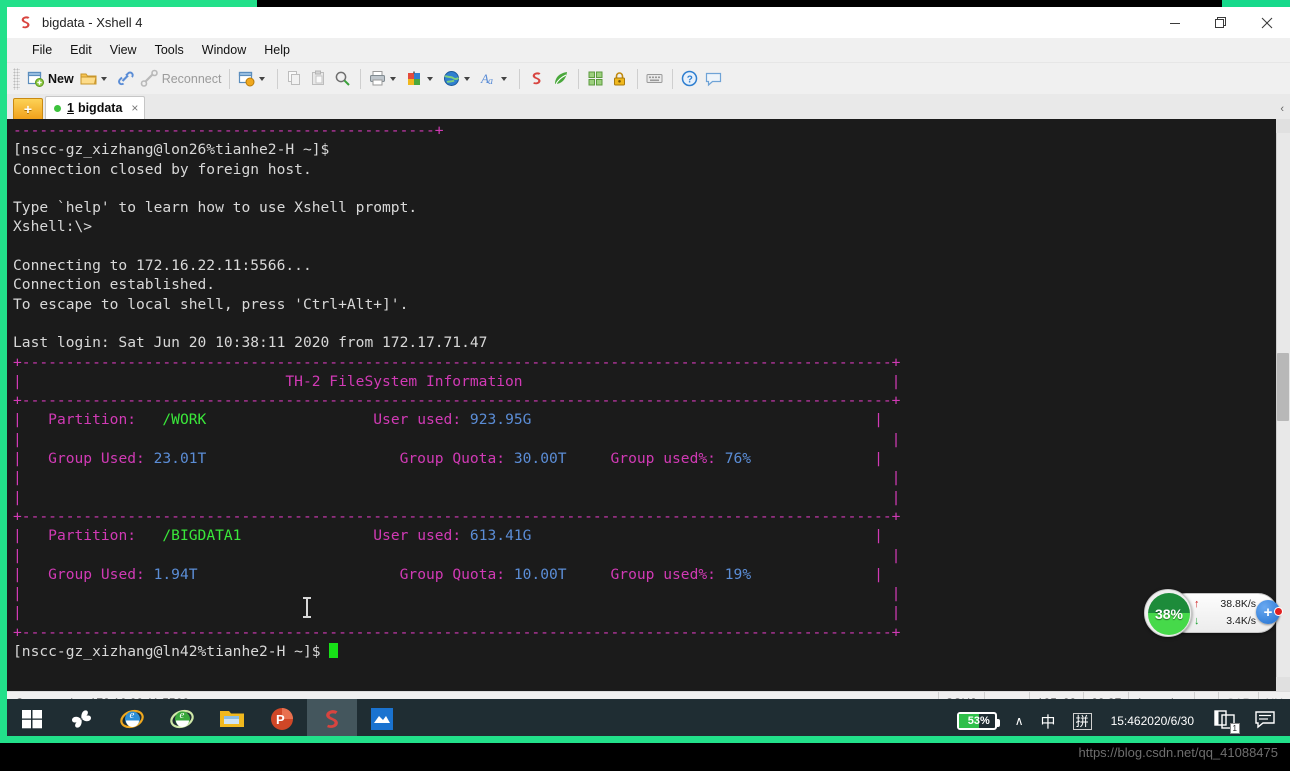 This screenshot has height=771, width=1290. Describe the element at coordinates (132, 715) in the screenshot. I see `svg-text: e` at that location.